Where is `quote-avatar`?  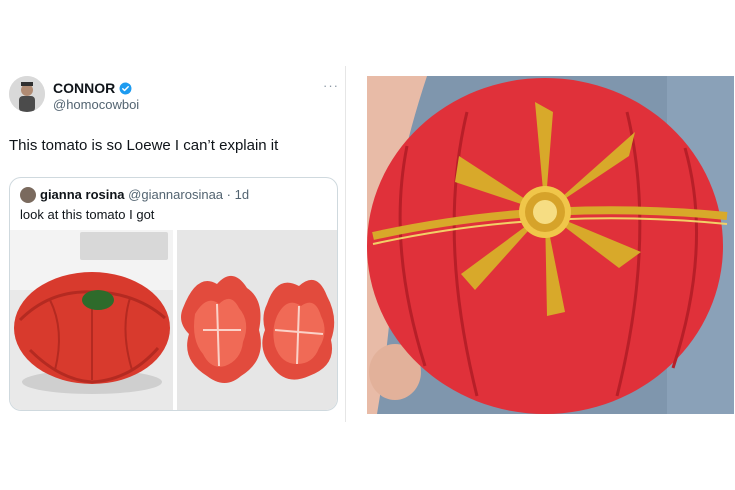
quote-avatar is located at coordinates (28, 195).